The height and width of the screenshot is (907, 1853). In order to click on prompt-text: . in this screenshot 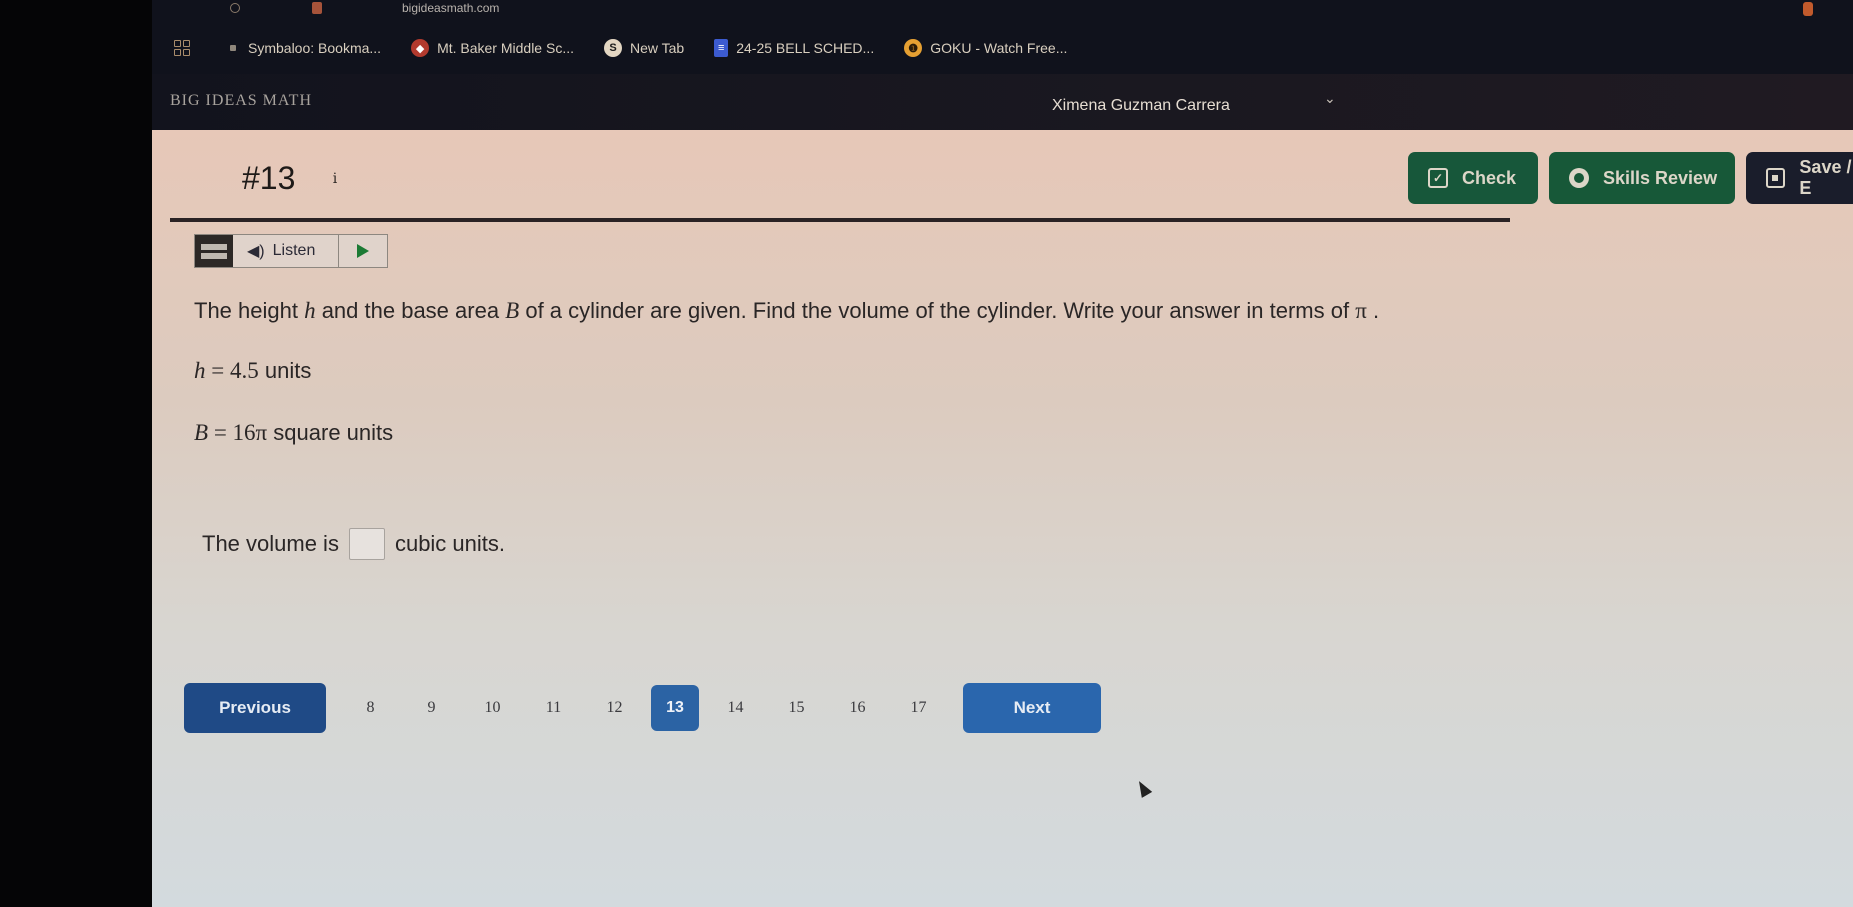, I will do `click(1373, 310)`.